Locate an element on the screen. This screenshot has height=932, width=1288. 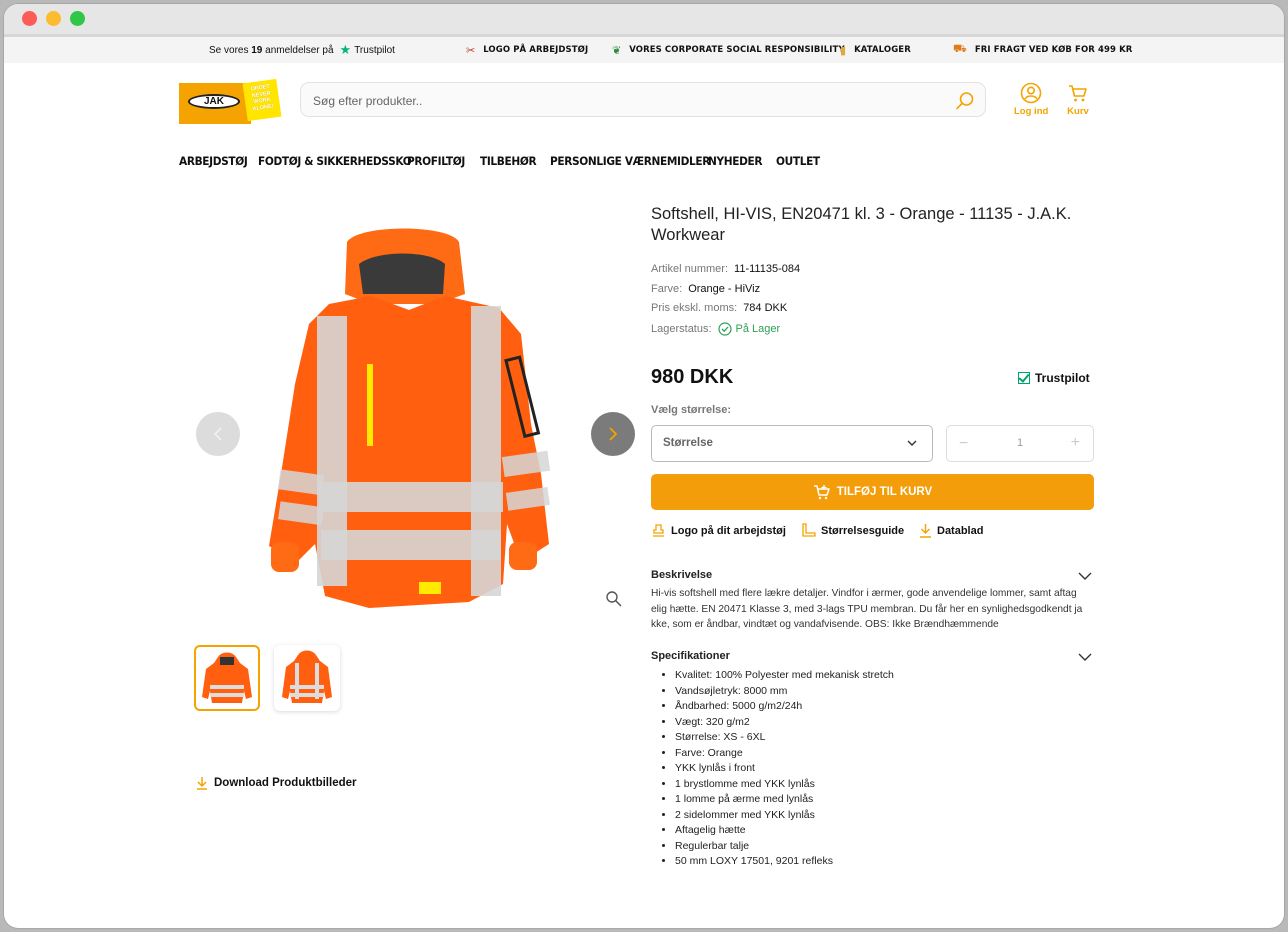
search-input is located at coordinates (628, 100).